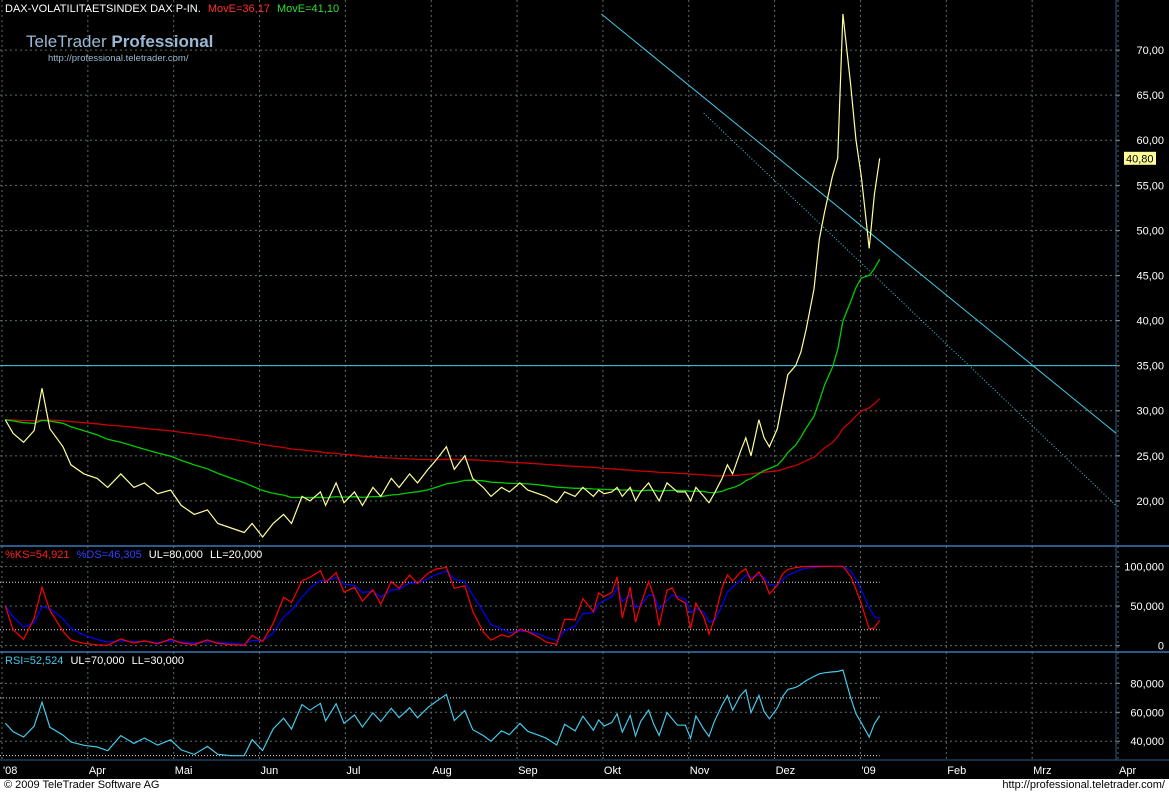 The width and height of the screenshot is (1169, 796). Describe the element at coordinates (1150, 412) in the screenshot. I see `price-y-tick-label: 30,00` at that location.